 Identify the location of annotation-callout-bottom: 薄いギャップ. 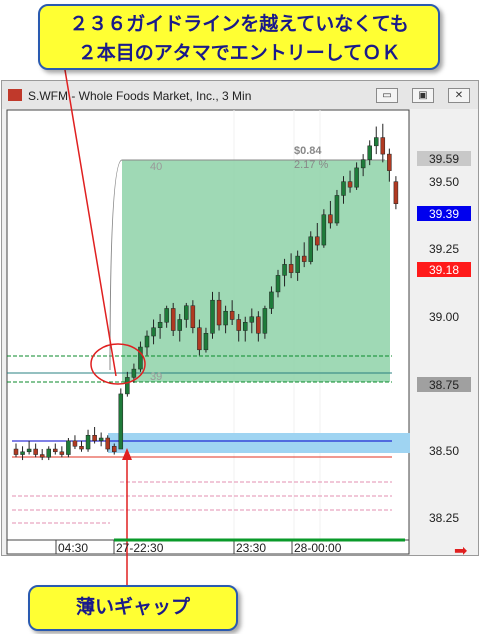
(133, 608).